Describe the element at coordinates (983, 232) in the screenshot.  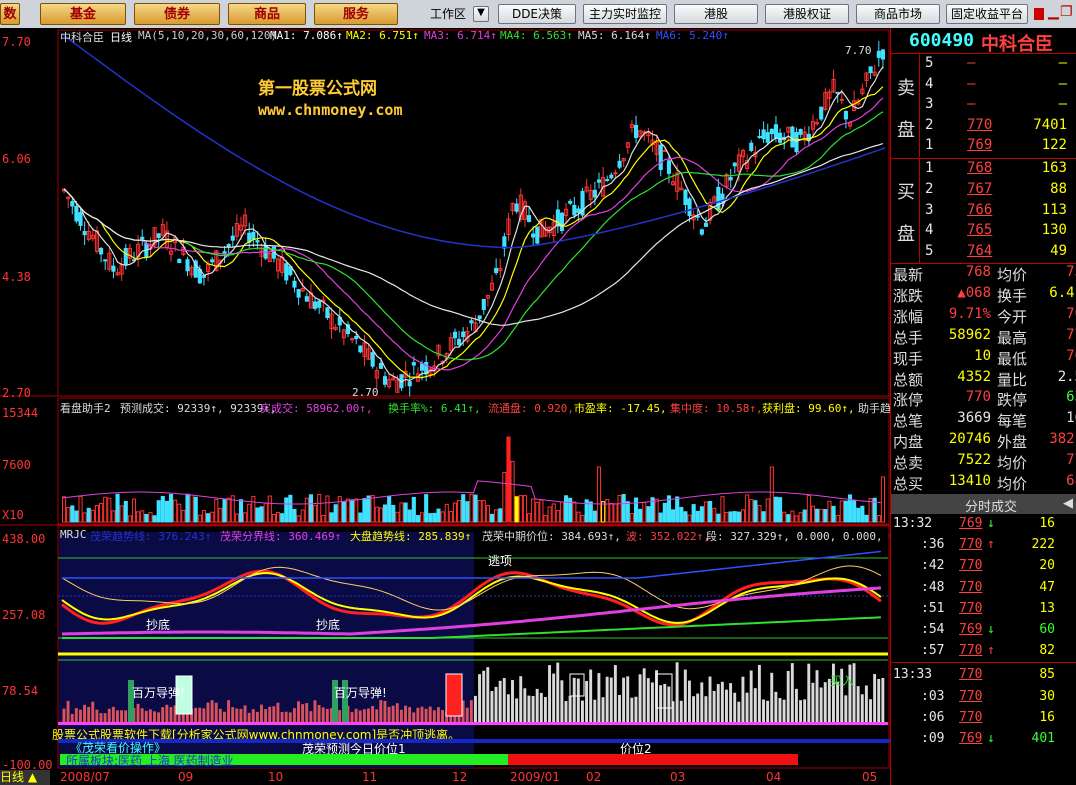
I see `buy-row-4: 4 765 130` at that location.